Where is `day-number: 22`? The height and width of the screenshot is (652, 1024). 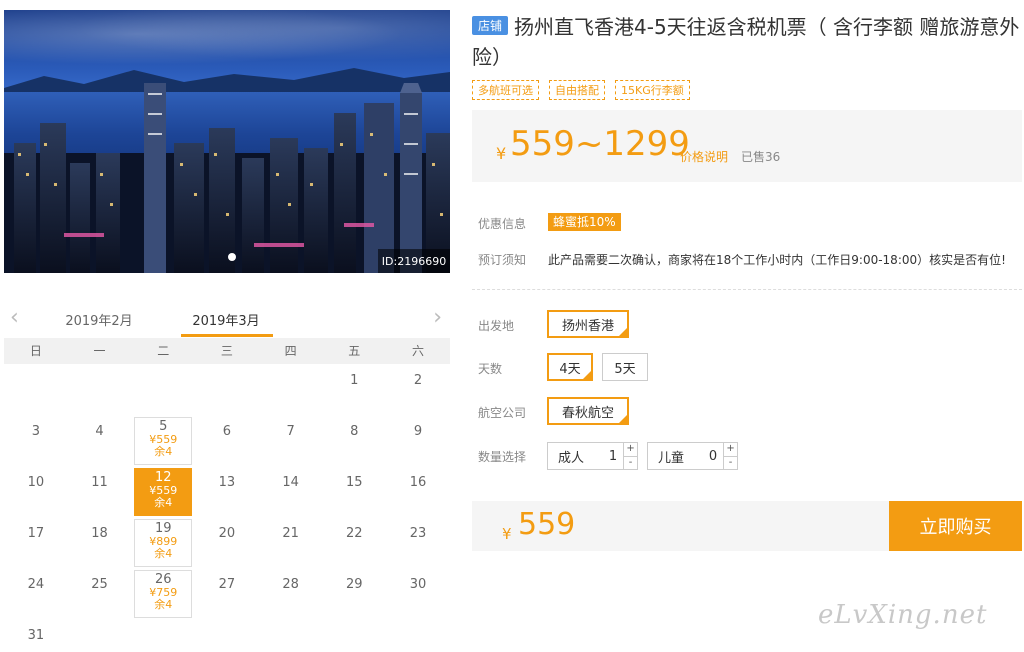 day-number: 22 is located at coordinates (354, 533).